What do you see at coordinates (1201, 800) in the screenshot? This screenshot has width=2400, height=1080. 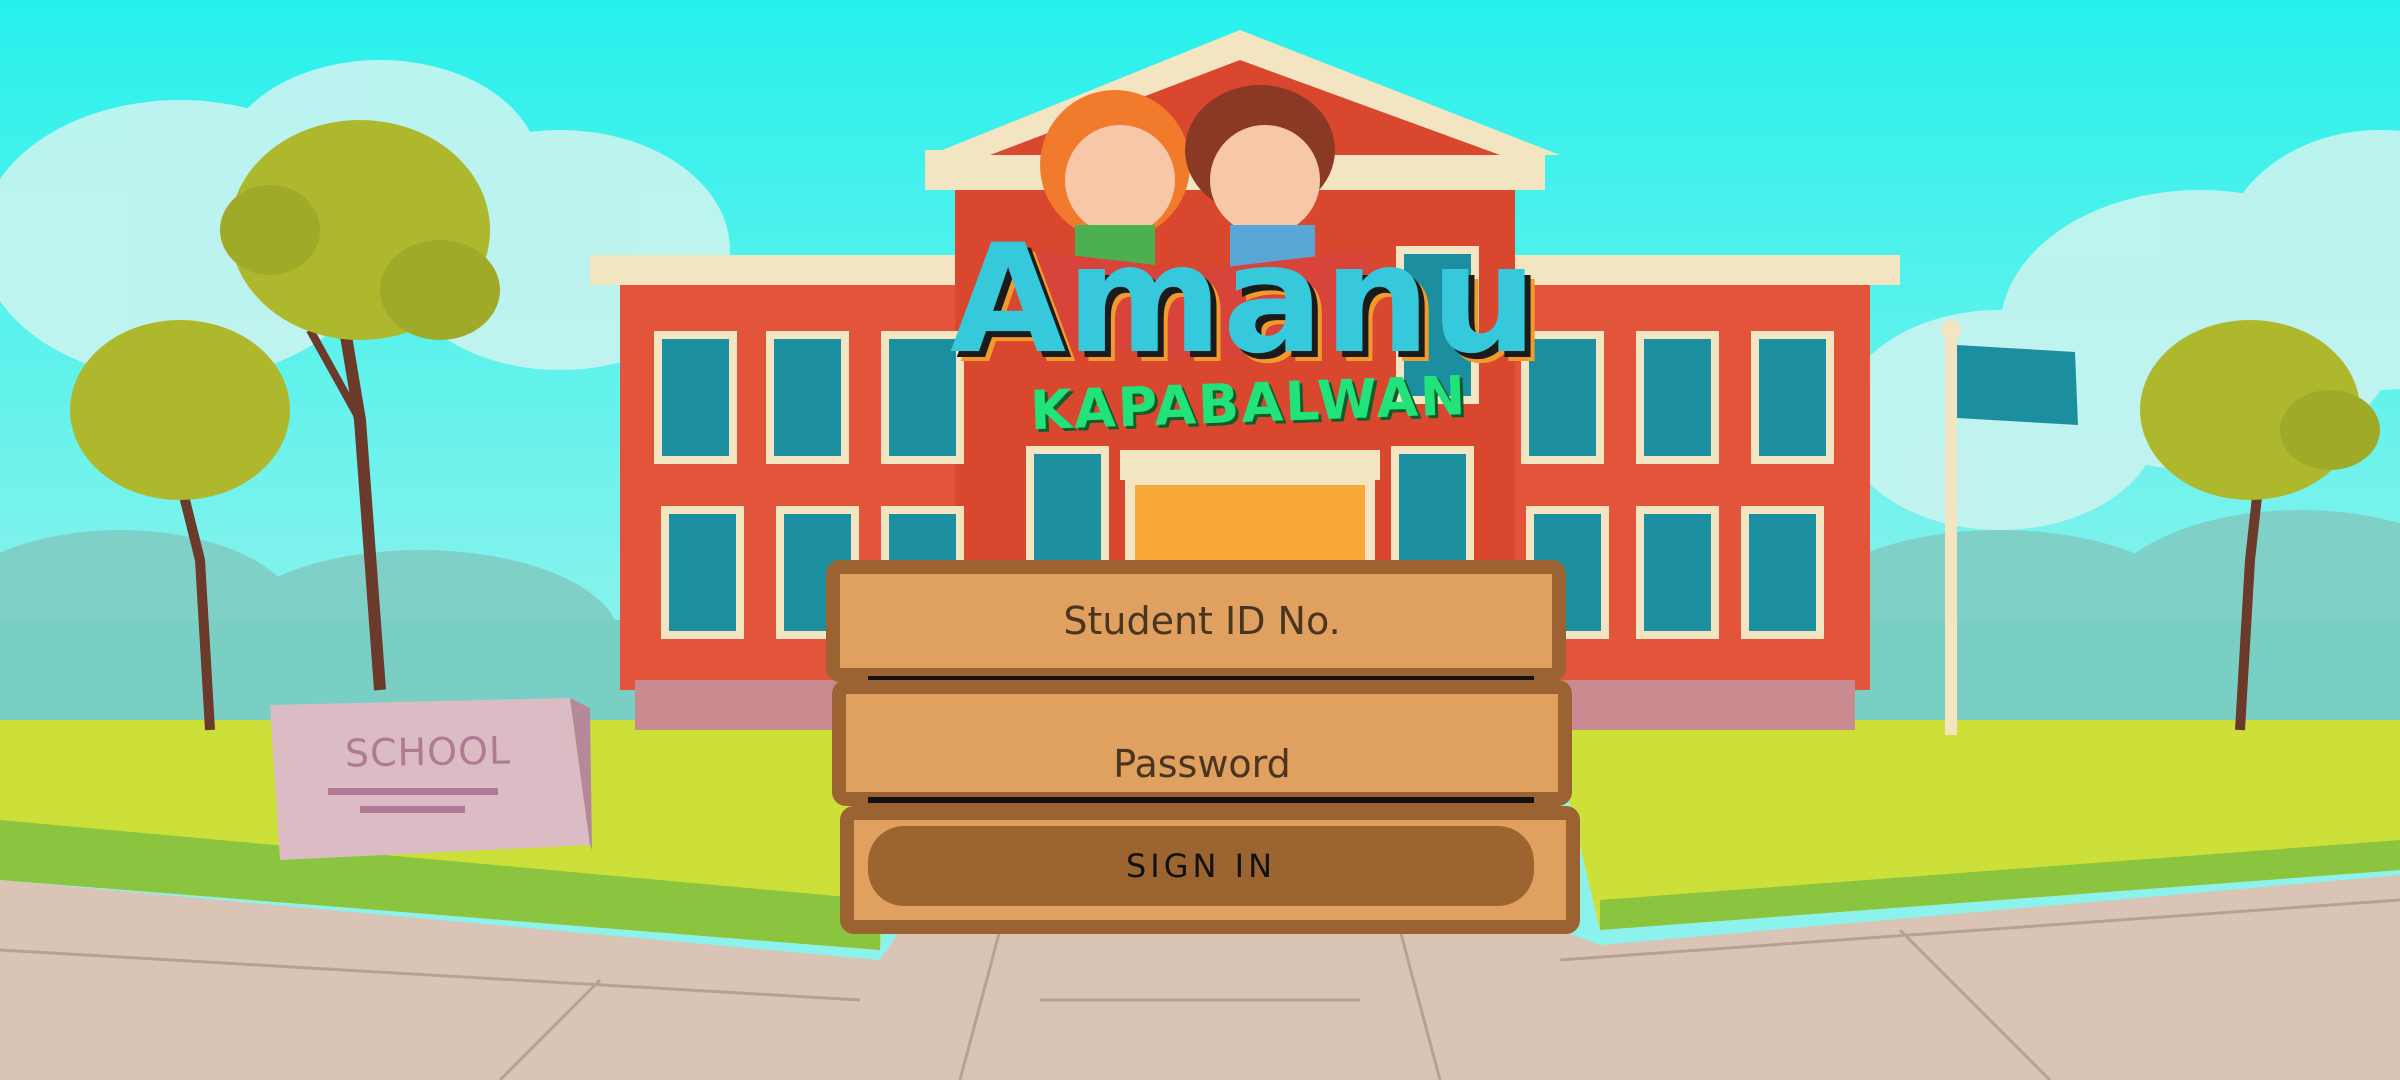 I see `password-underline` at bounding box center [1201, 800].